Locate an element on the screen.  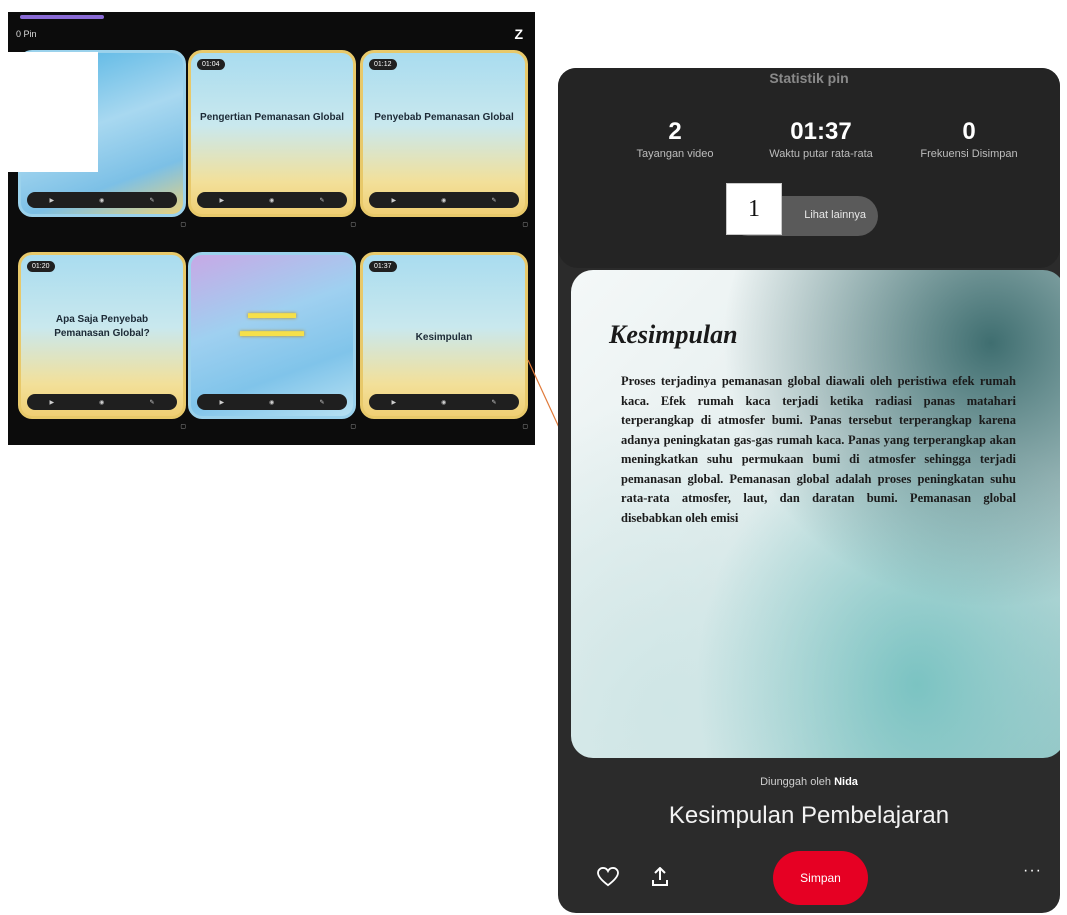
stat-saves: 0 Frekuensi Disimpan is located at coordinates (969, 139).